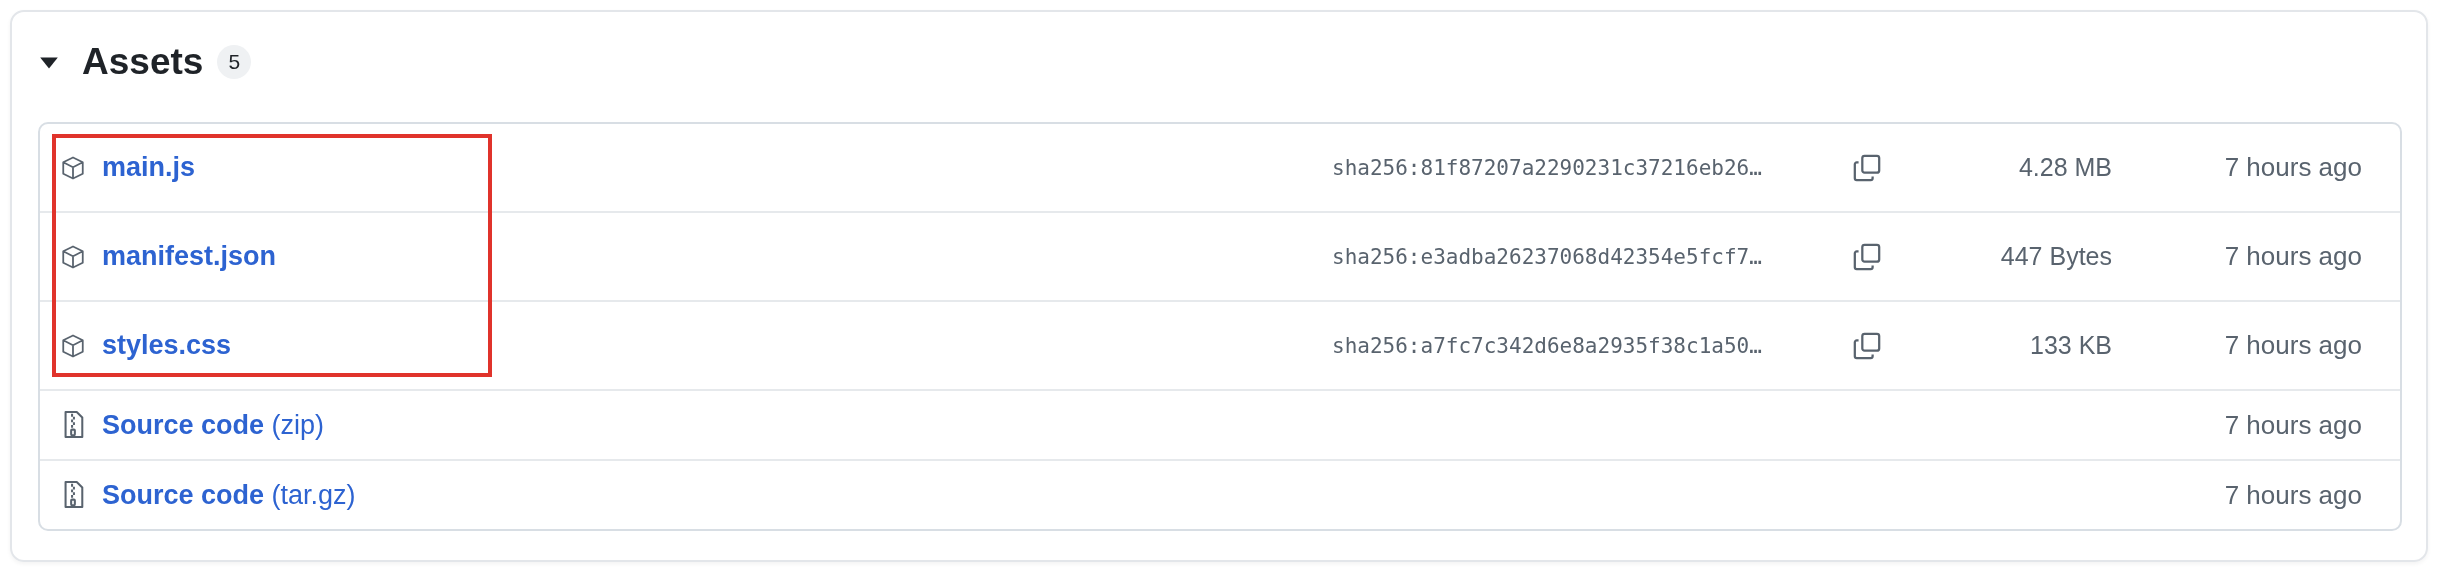  What do you see at coordinates (229, 495) in the screenshot?
I see `source-link: Source code (tar.gz)` at bounding box center [229, 495].